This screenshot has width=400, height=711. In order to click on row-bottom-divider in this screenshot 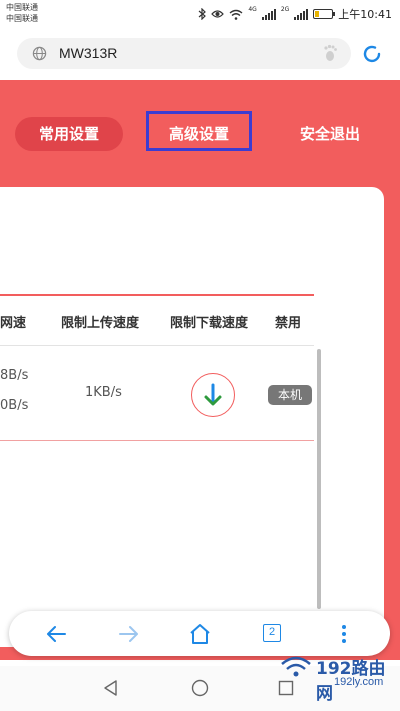, I will do `click(157, 440)`.